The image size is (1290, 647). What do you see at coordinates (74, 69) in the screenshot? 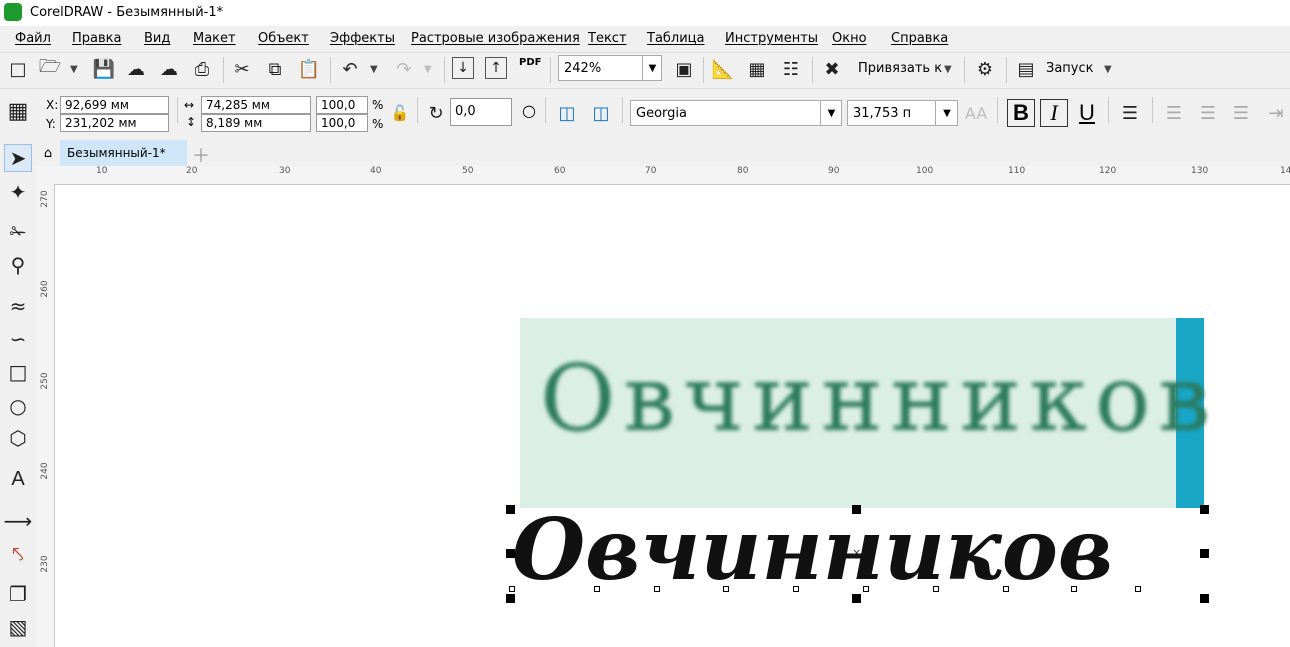
I see `open-dropdown-icon: ▼` at bounding box center [74, 69].